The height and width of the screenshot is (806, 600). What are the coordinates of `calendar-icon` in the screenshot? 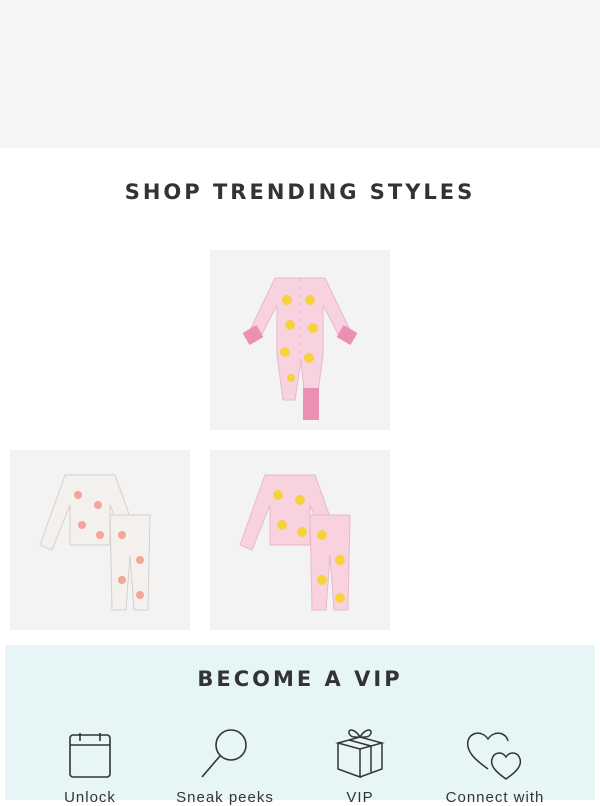 It's located at (90, 755).